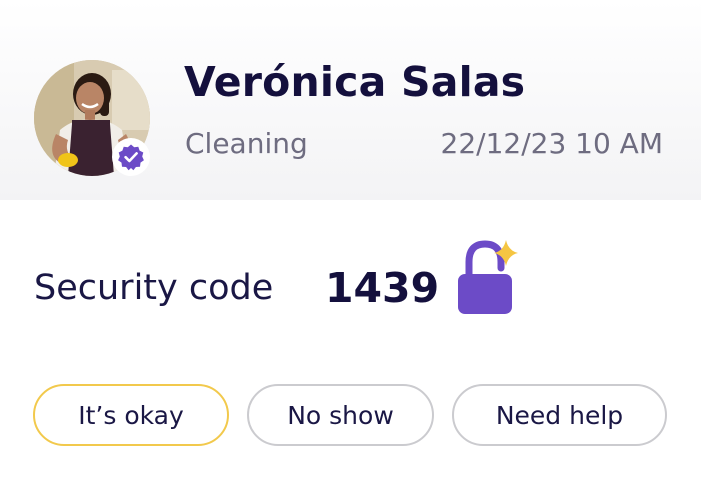 The height and width of the screenshot is (487, 701). What do you see at coordinates (552, 143) in the screenshot?
I see `appointment-datetime: 22/12/23 10 AM` at bounding box center [552, 143].